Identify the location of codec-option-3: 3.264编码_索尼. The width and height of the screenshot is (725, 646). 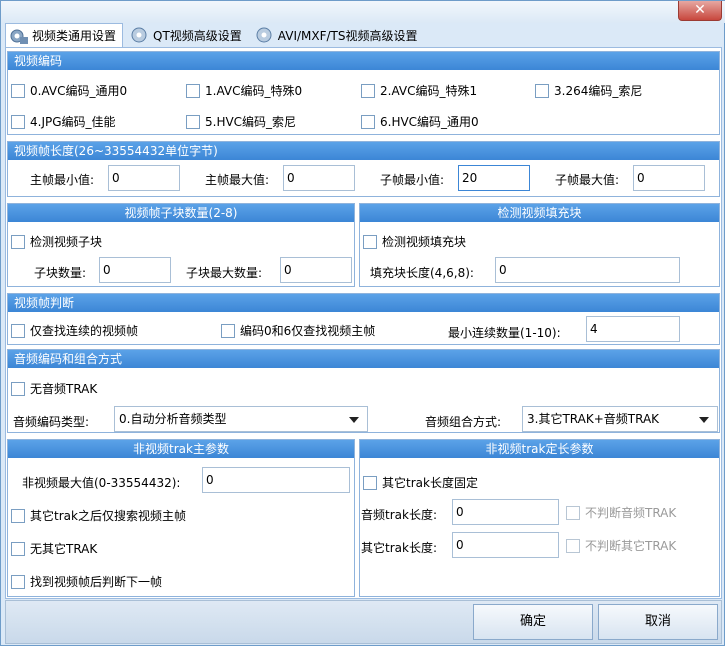
(588, 90).